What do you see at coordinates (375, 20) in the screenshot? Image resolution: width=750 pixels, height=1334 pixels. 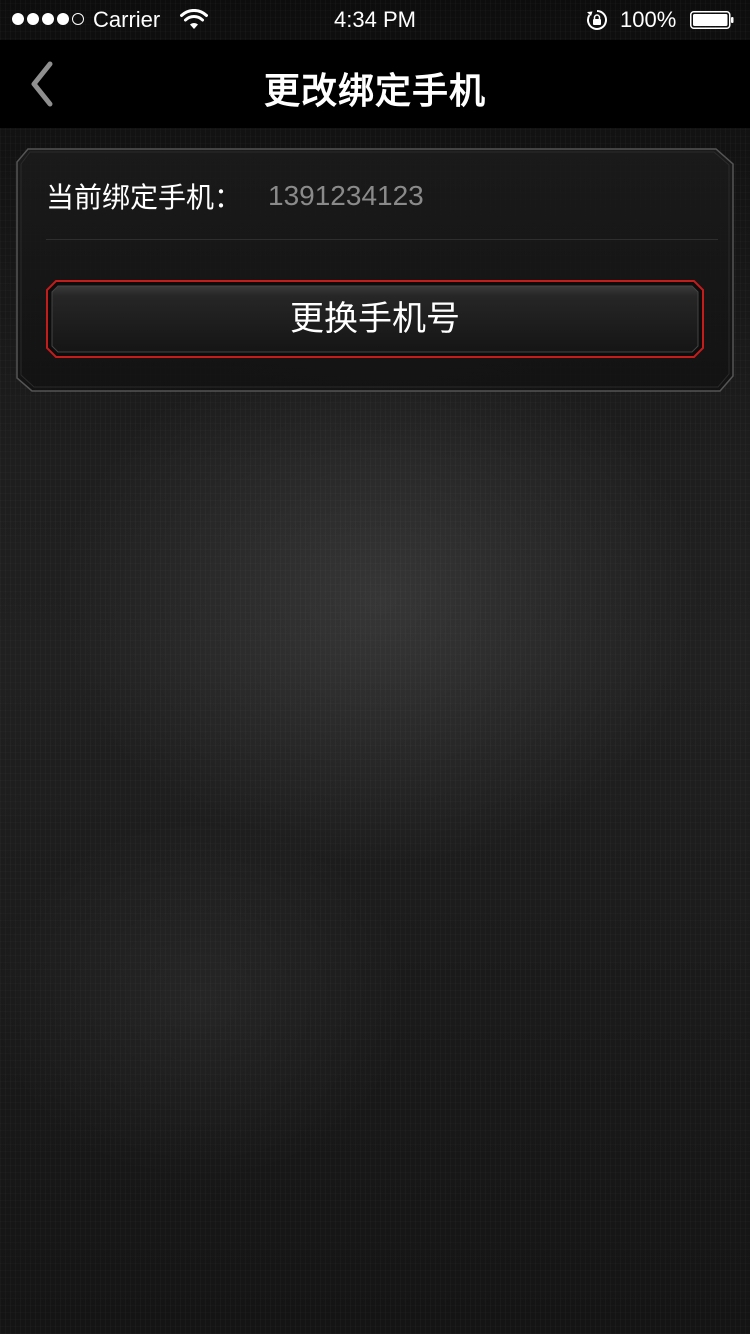 I see `status-bar: Carrier 4:34 PM 100%` at bounding box center [375, 20].